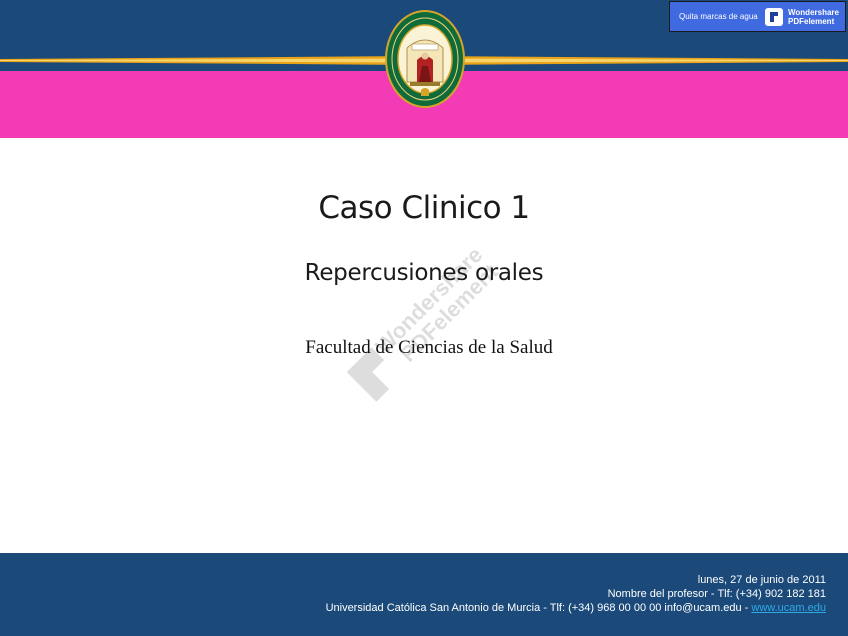 This screenshot has width=848, height=636. I want to click on remove-watermark-label: Quita marcas de agua, so click(718, 16).